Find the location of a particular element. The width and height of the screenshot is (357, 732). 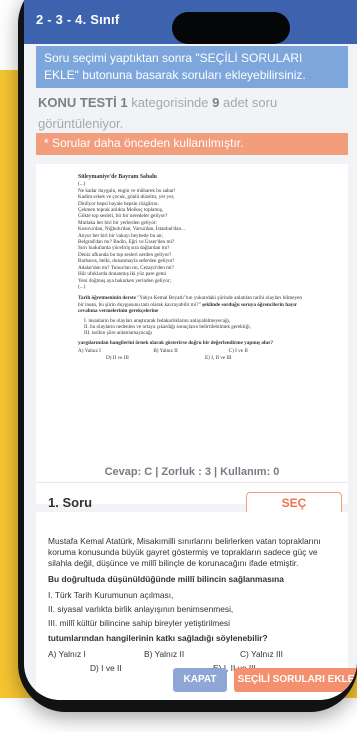

prompt-lead: Tarih öğretmeninin derste is located at coordinates (108, 298).